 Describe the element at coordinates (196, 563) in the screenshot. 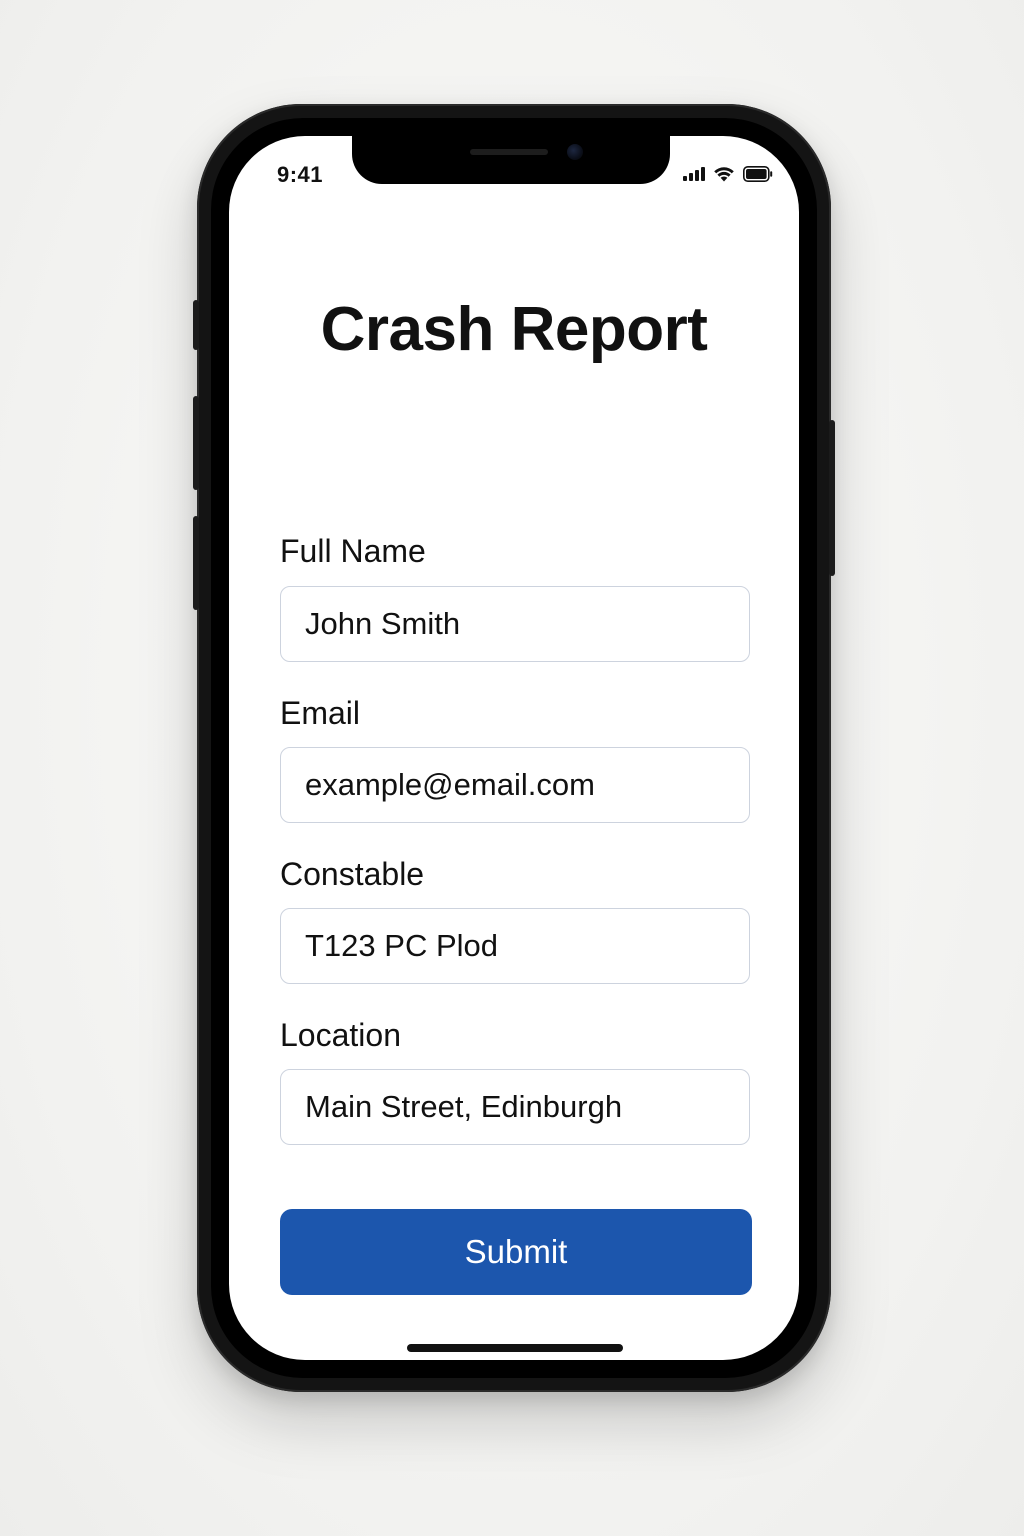

I see `volume-down-button` at that location.